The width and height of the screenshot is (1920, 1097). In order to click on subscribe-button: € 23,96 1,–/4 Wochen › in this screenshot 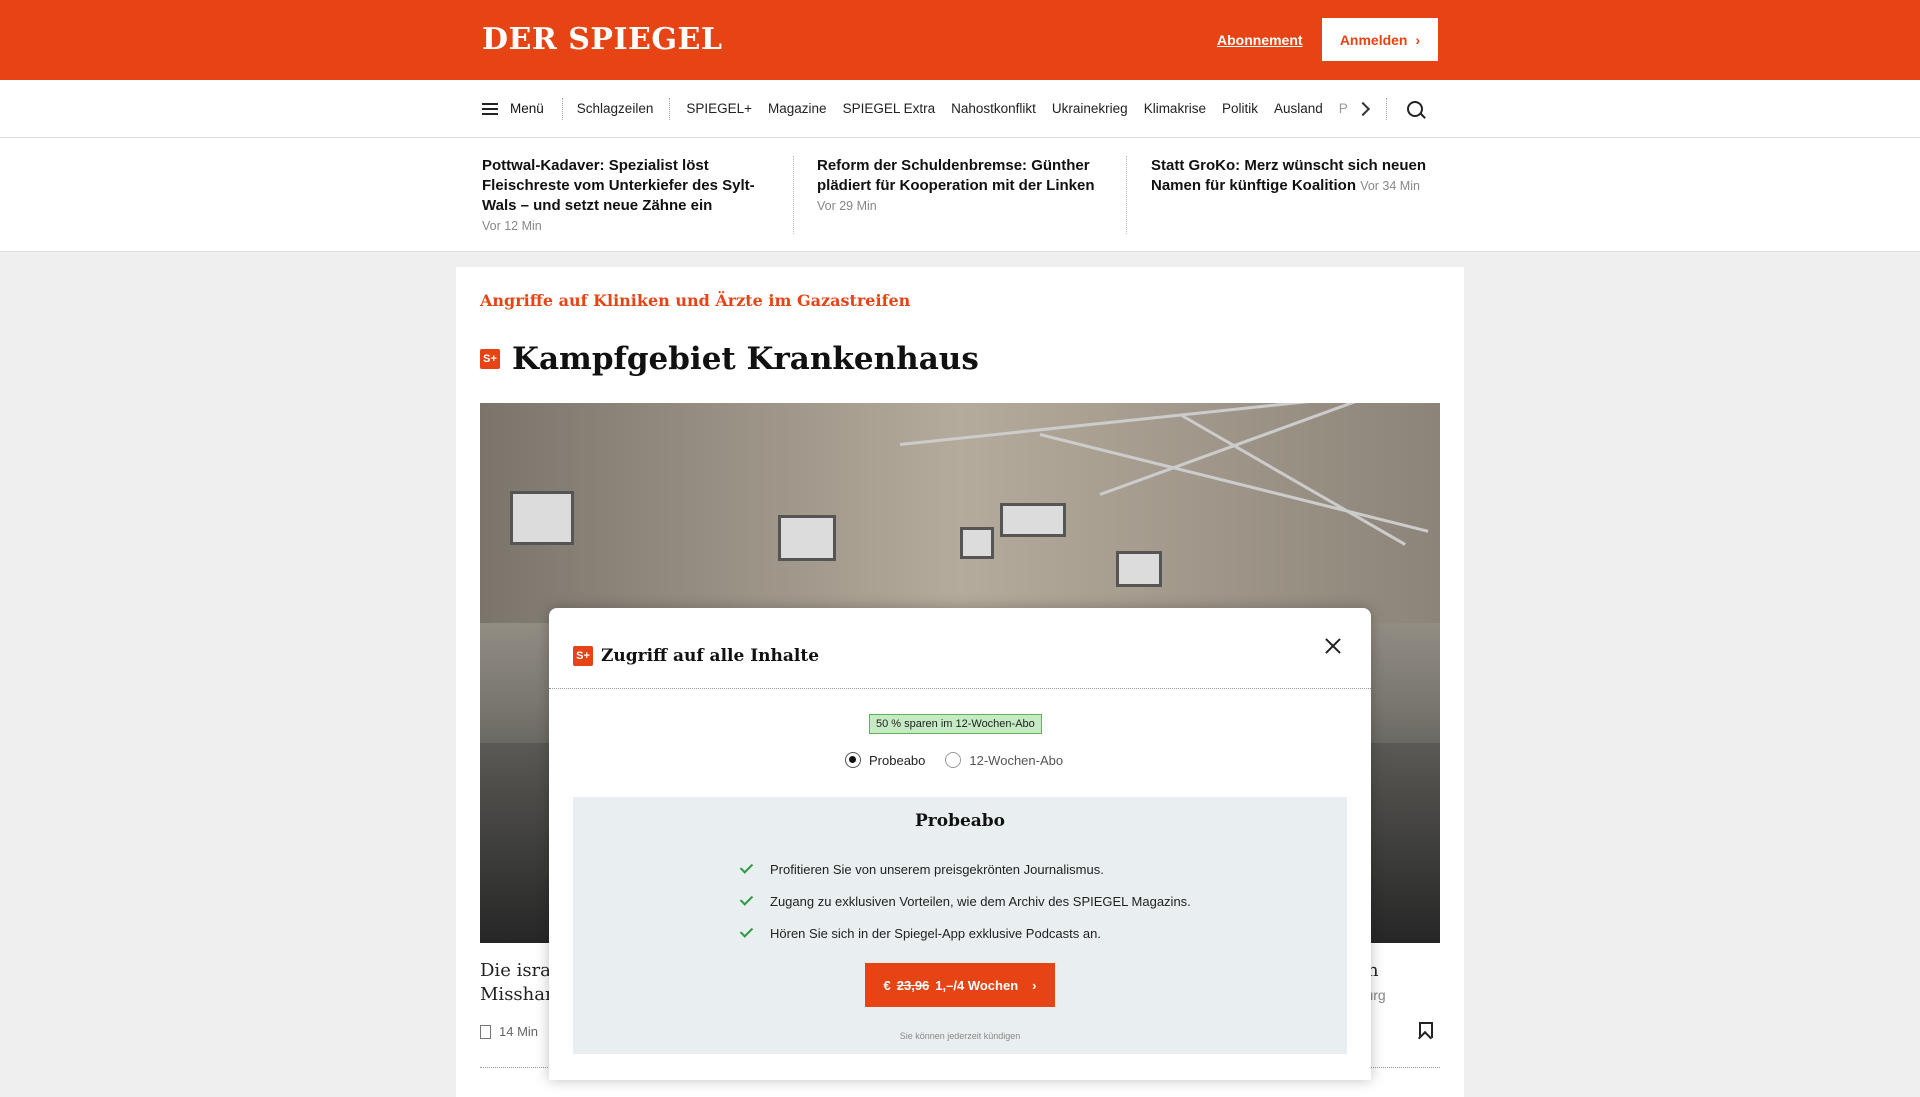, I will do `click(960, 985)`.